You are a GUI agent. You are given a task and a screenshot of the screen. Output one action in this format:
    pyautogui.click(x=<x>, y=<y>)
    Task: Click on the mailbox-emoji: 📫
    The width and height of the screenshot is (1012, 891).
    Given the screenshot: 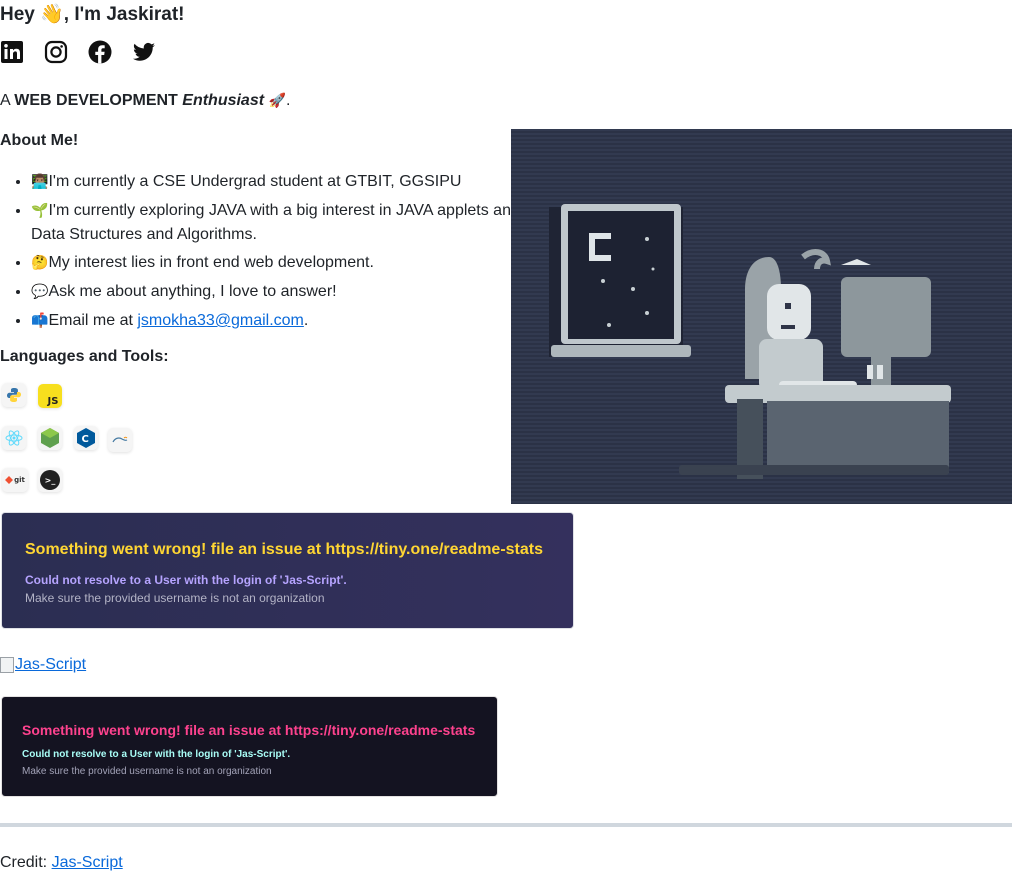 What is the action you would take?
    pyautogui.click(x=40, y=321)
    